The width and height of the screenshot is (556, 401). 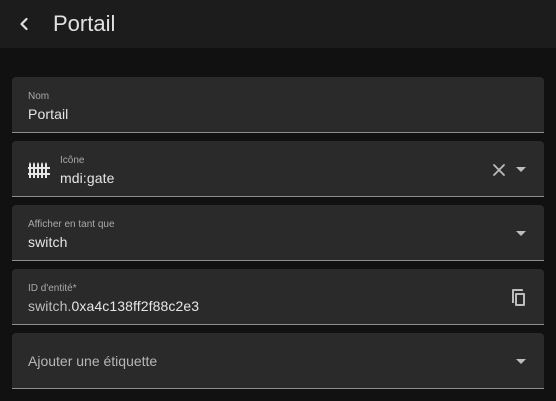 What do you see at coordinates (87, 178) in the screenshot?
I see `icon-field-value: mdi:gate` at bounding box center [87, 178].